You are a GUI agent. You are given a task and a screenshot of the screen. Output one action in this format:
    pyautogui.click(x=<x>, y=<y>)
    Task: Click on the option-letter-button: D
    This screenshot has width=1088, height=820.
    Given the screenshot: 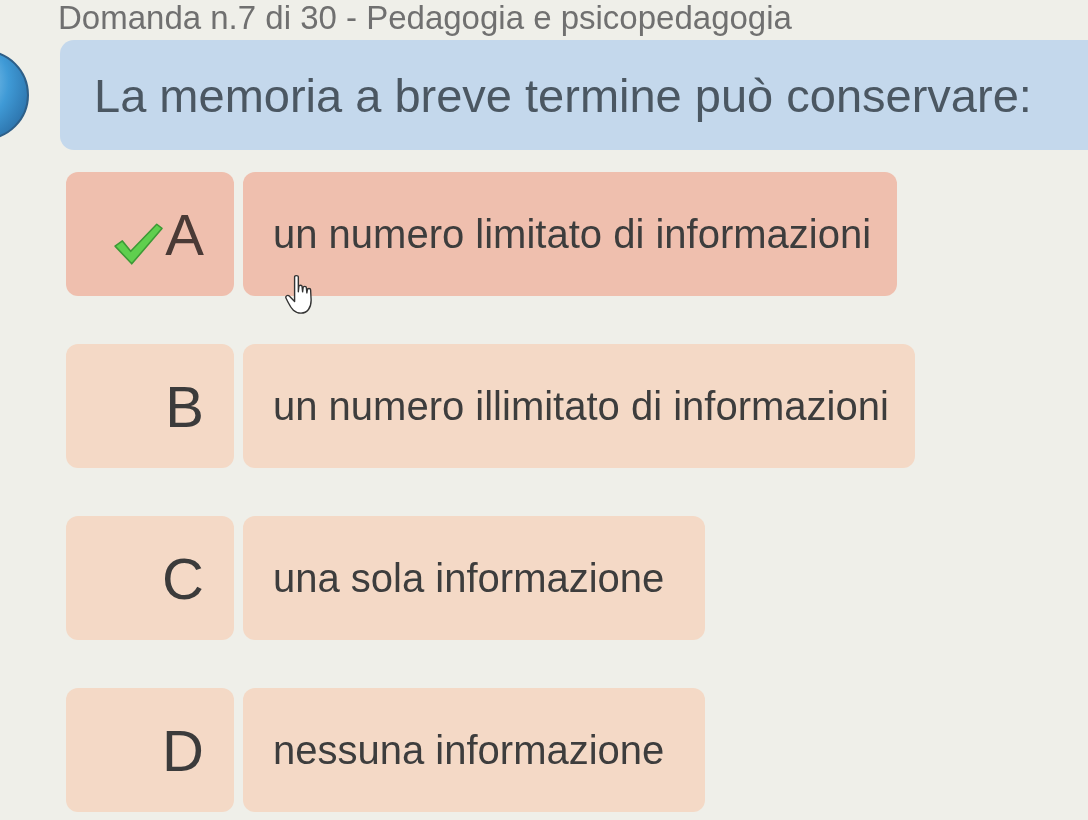 What is the action you would take?
    pyautogui.click(x=150, y=750)
    